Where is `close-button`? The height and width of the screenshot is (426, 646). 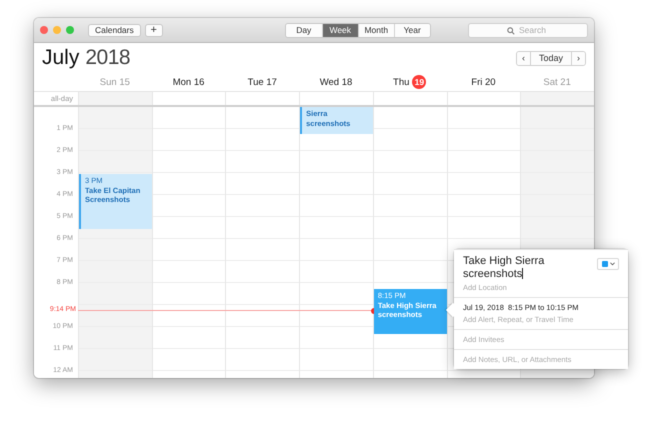
close-button is located at coordinates (44, 30).